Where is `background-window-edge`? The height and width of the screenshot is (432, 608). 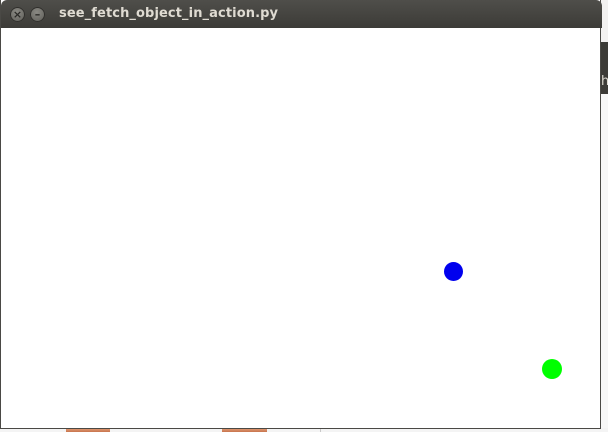
background-window-edge is located at coordinates (604, 263).